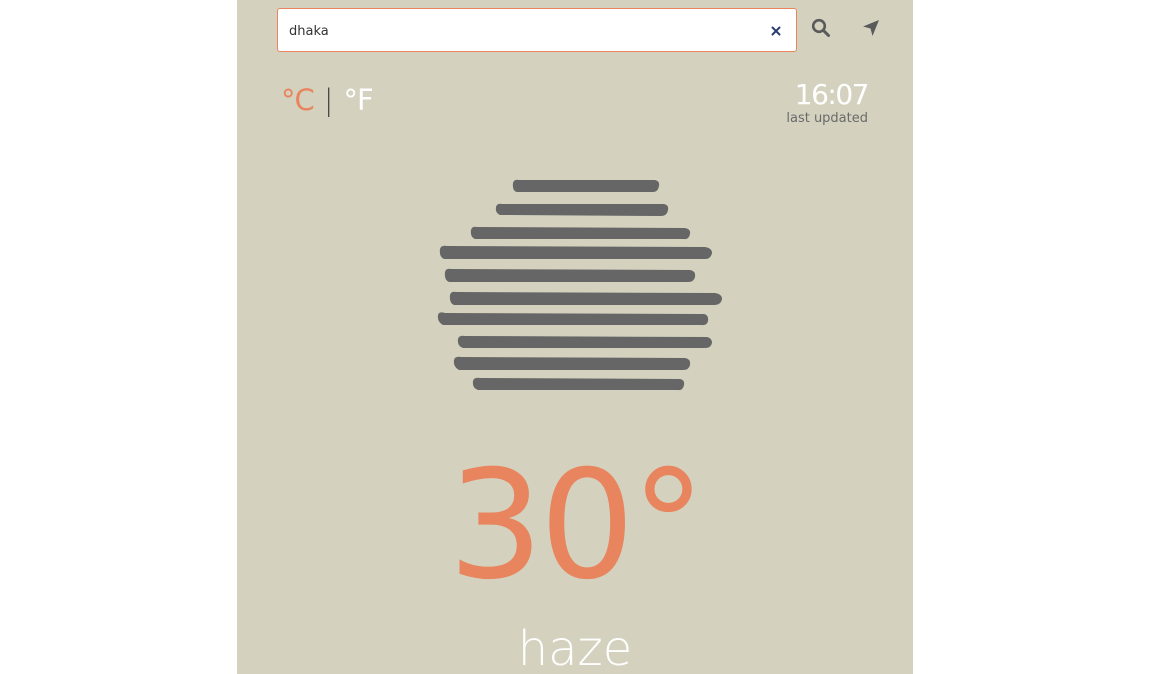  What do you see at coordinates (579, 285) in the screenshot?
I see `haze-icon` at bounding box center [579, 285].